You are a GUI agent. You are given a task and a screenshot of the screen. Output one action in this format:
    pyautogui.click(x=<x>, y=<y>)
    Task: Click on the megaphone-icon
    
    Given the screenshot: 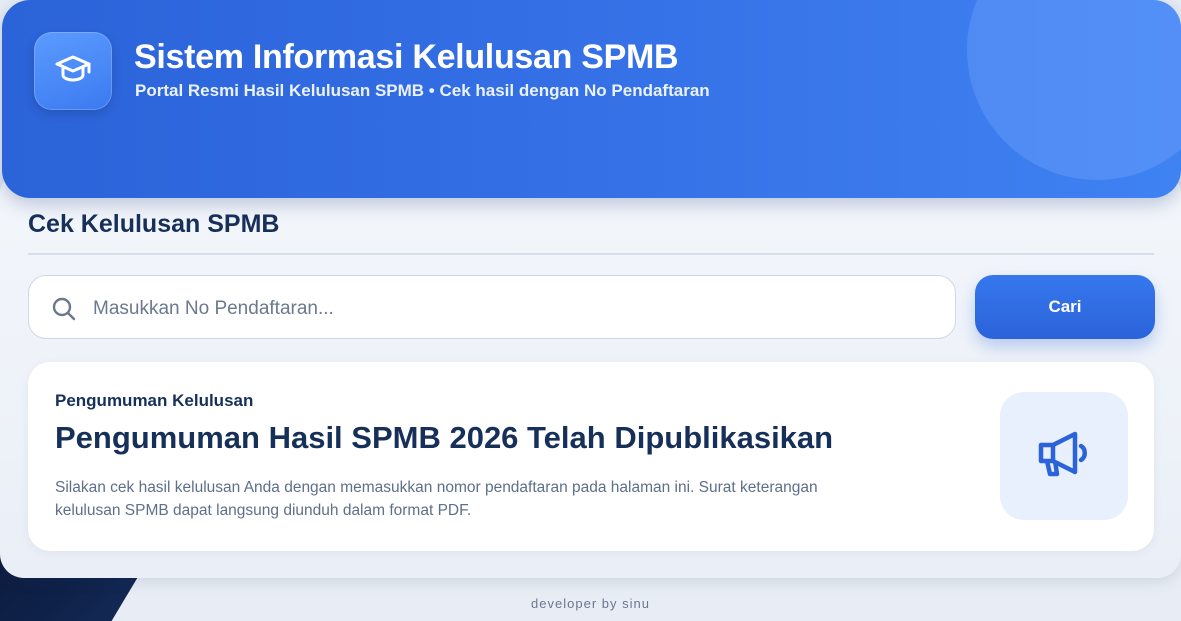 What is the action you would take?
    pyautogui.click(x=1064, y=456)
    